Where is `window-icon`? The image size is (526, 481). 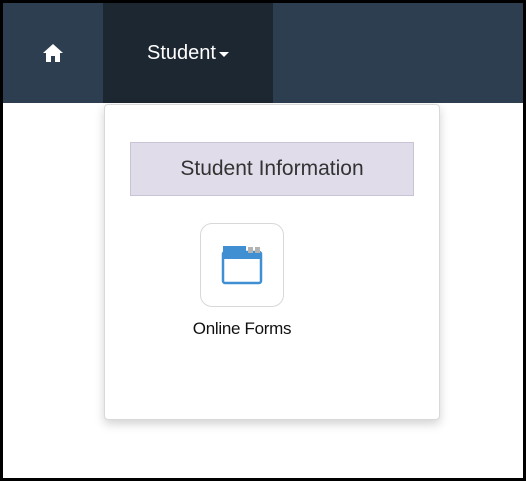 window-icon is located at coordinates (242, 265).